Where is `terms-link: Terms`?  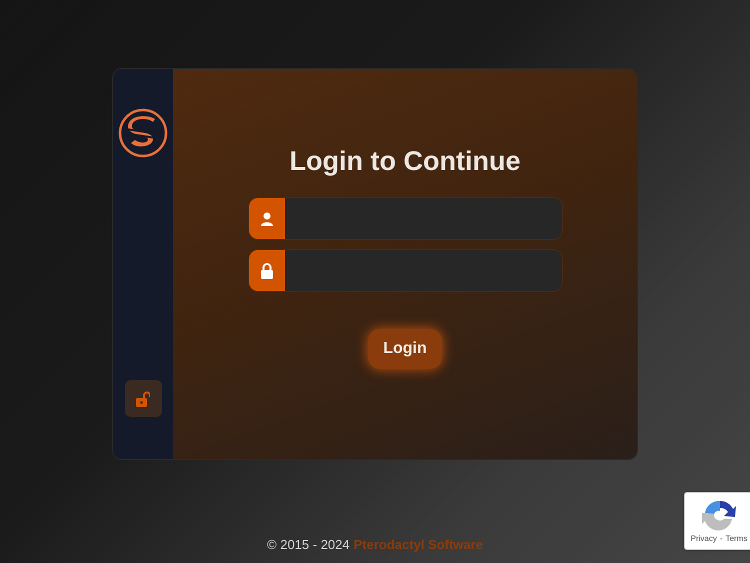
terms-link: Terms is located at coordinates (737, 539).